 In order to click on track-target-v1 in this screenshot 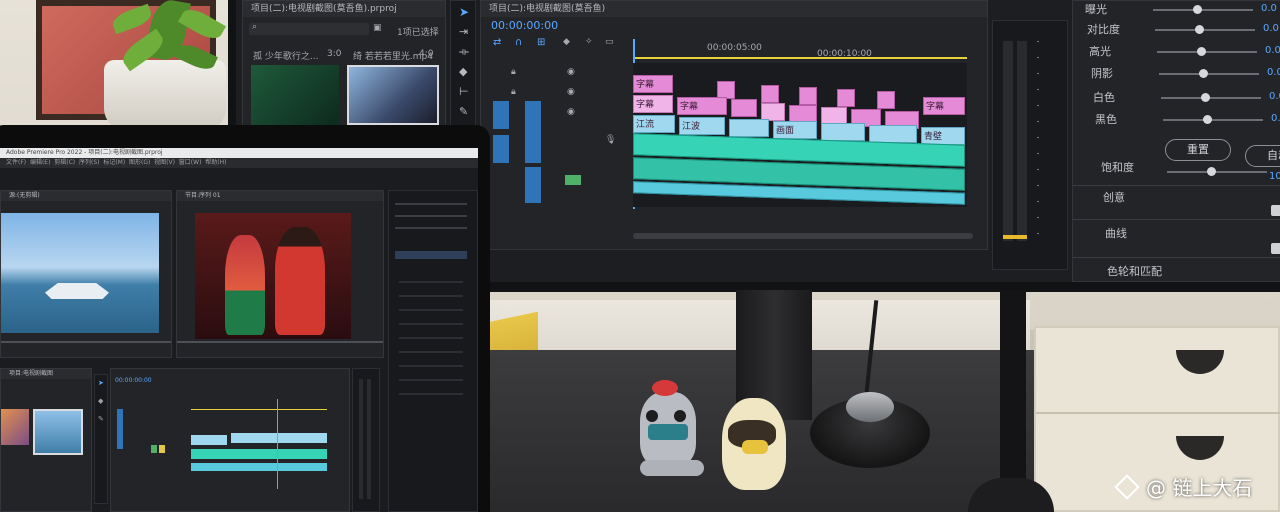, I will do `click(501, 149)`.